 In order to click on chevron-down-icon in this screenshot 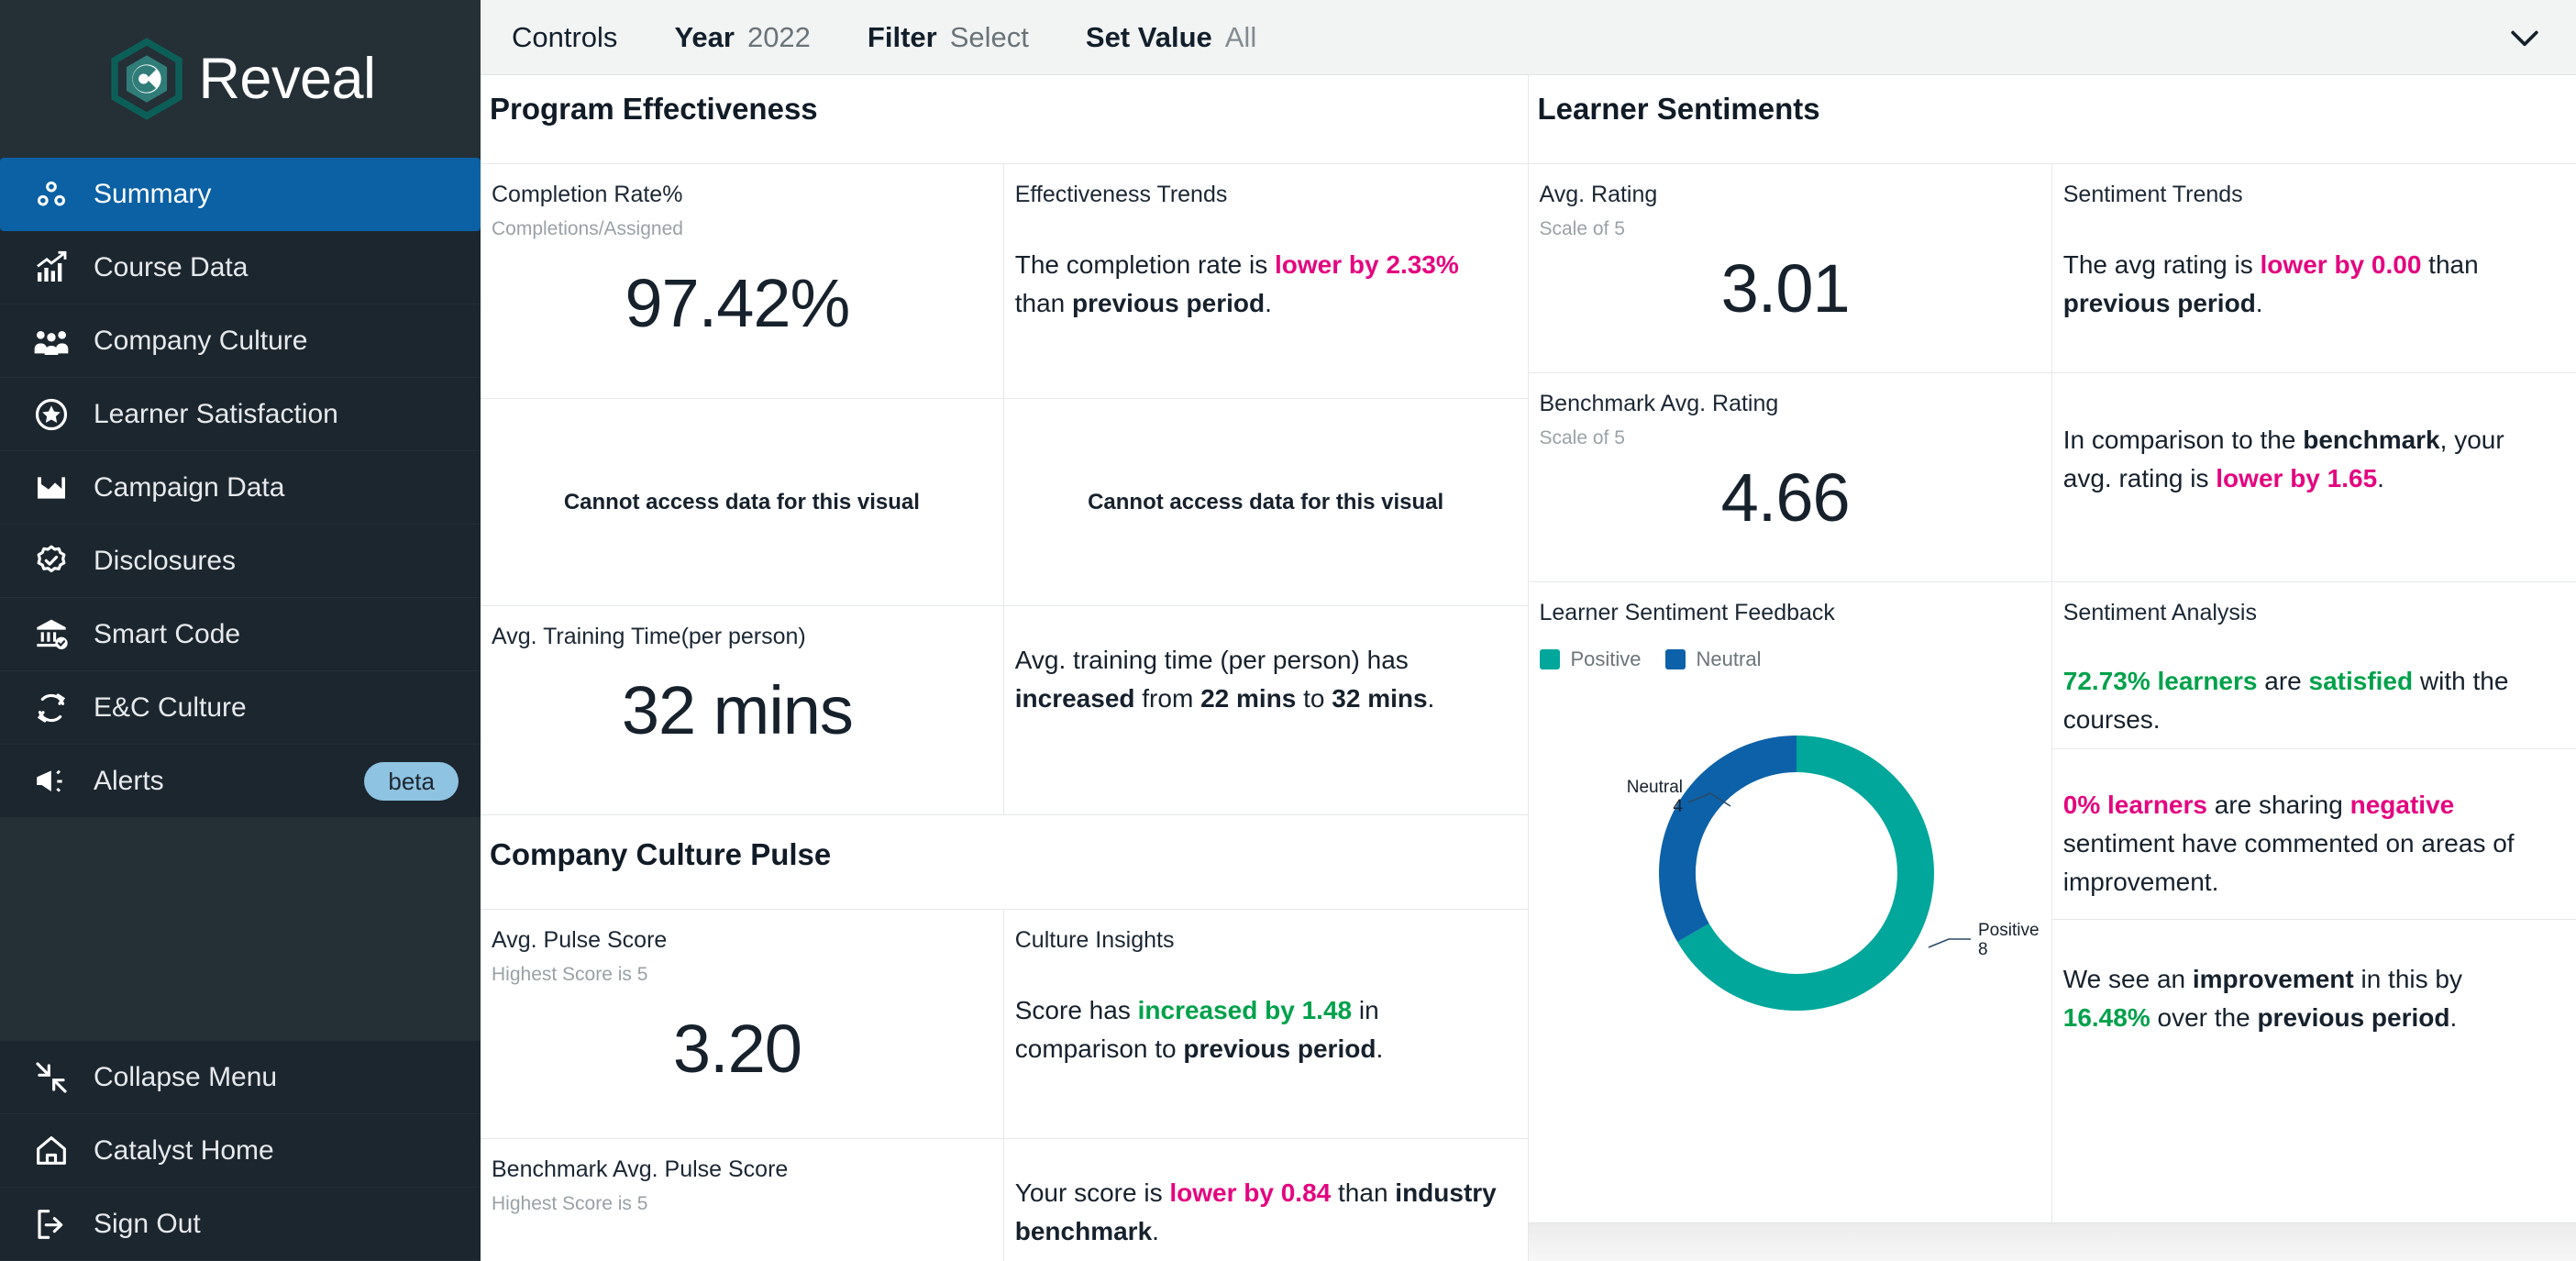, I will do `click(2524, 37)`.